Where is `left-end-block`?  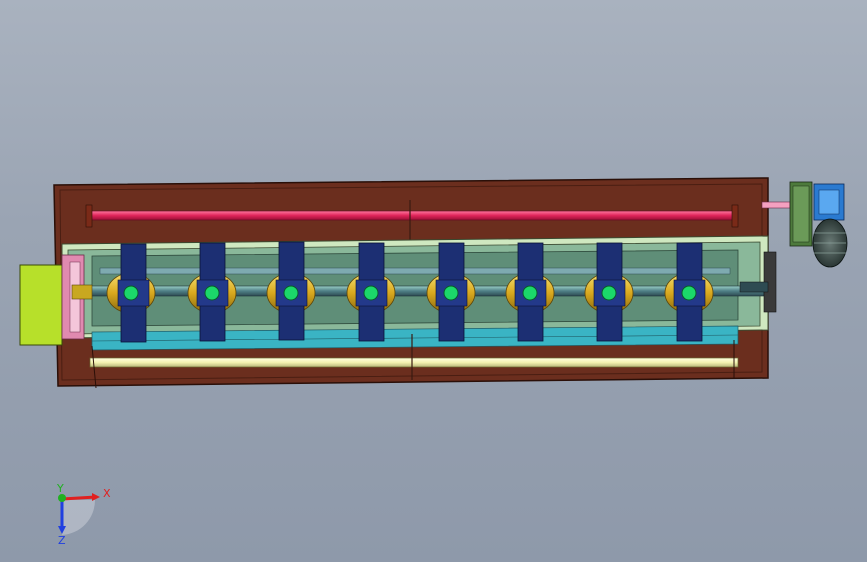 left-end-block is located at coordinates (56, 300).